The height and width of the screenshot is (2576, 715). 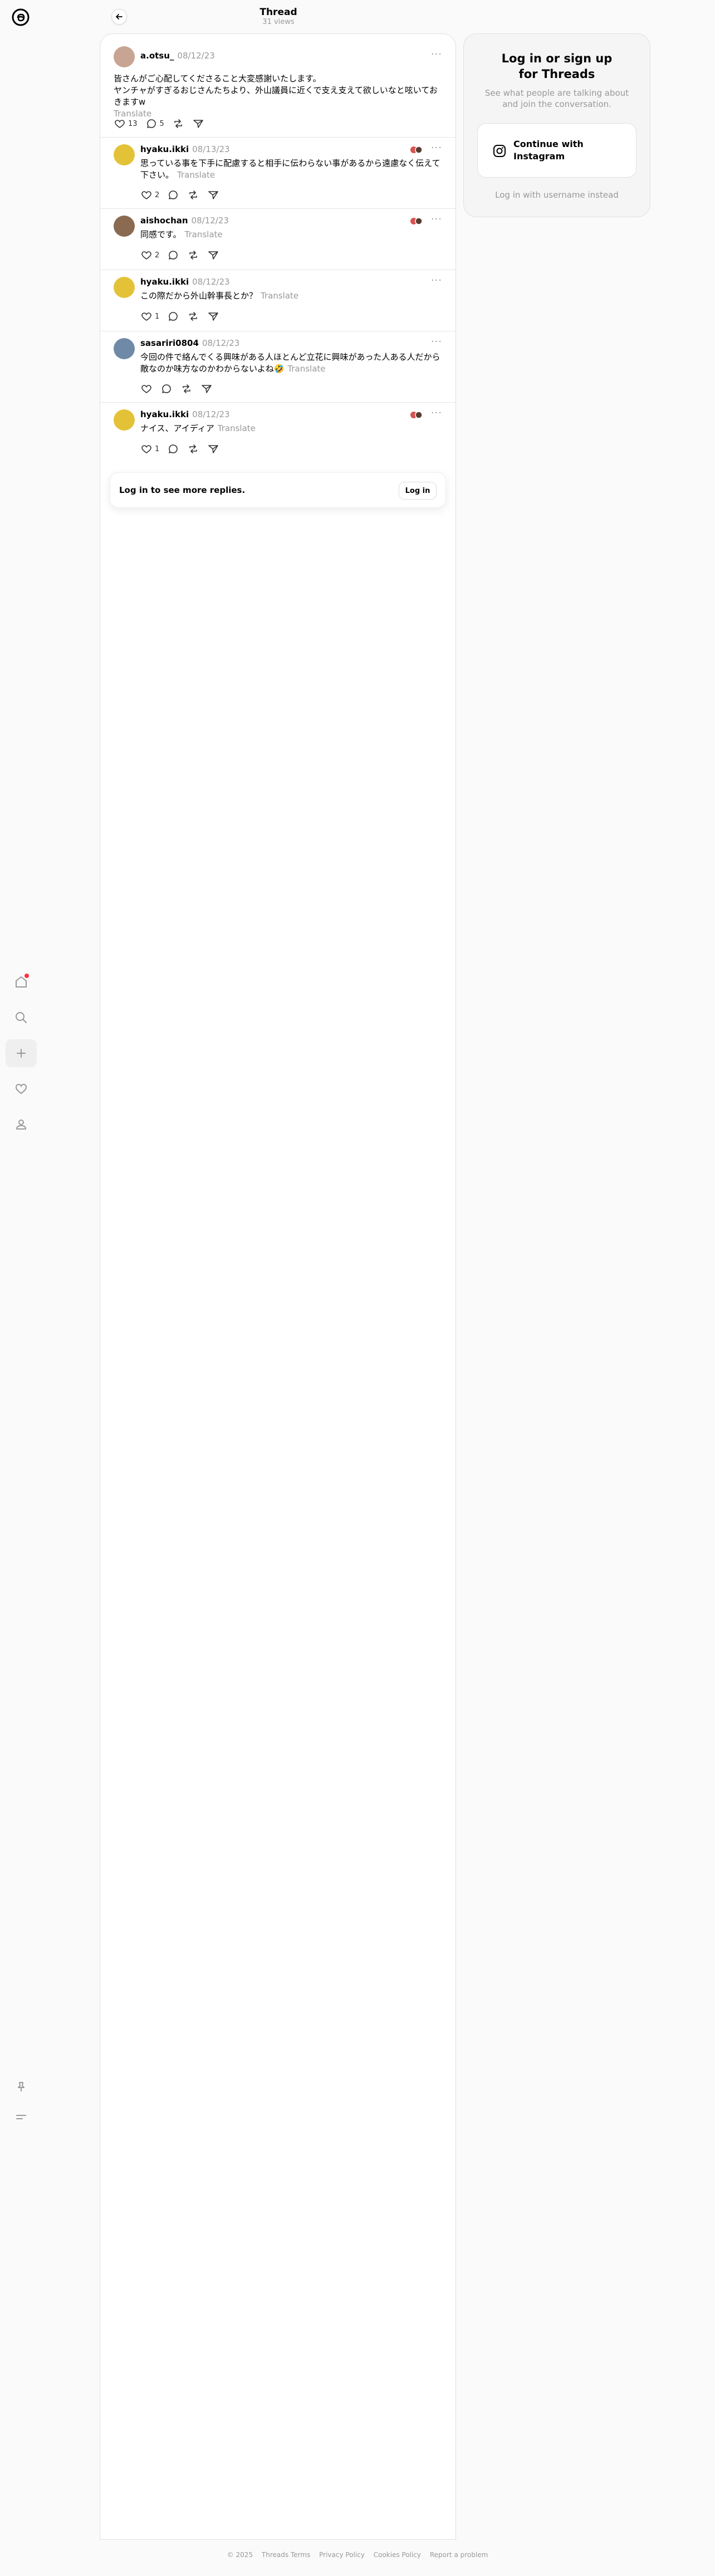 What do you see at coordinates (278, 13) in the screenshot?
I see `page-title: Thread` at bounding box center [278, 13].